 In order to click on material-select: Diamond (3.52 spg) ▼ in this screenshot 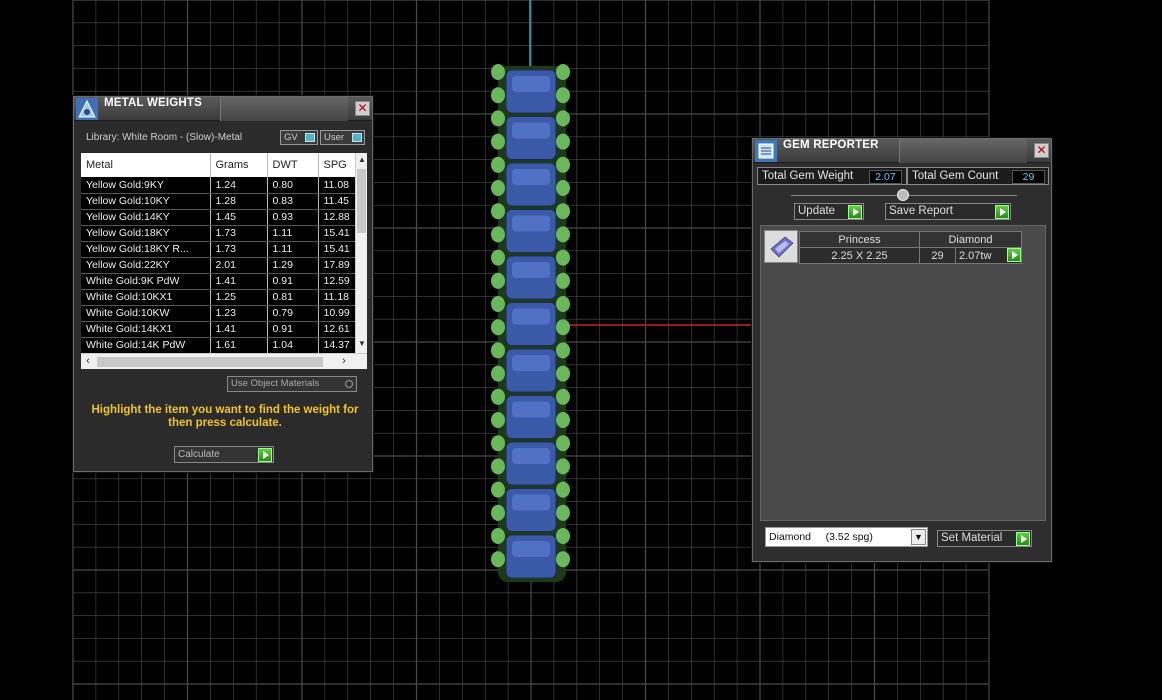, I will do `click(846, 537)`.